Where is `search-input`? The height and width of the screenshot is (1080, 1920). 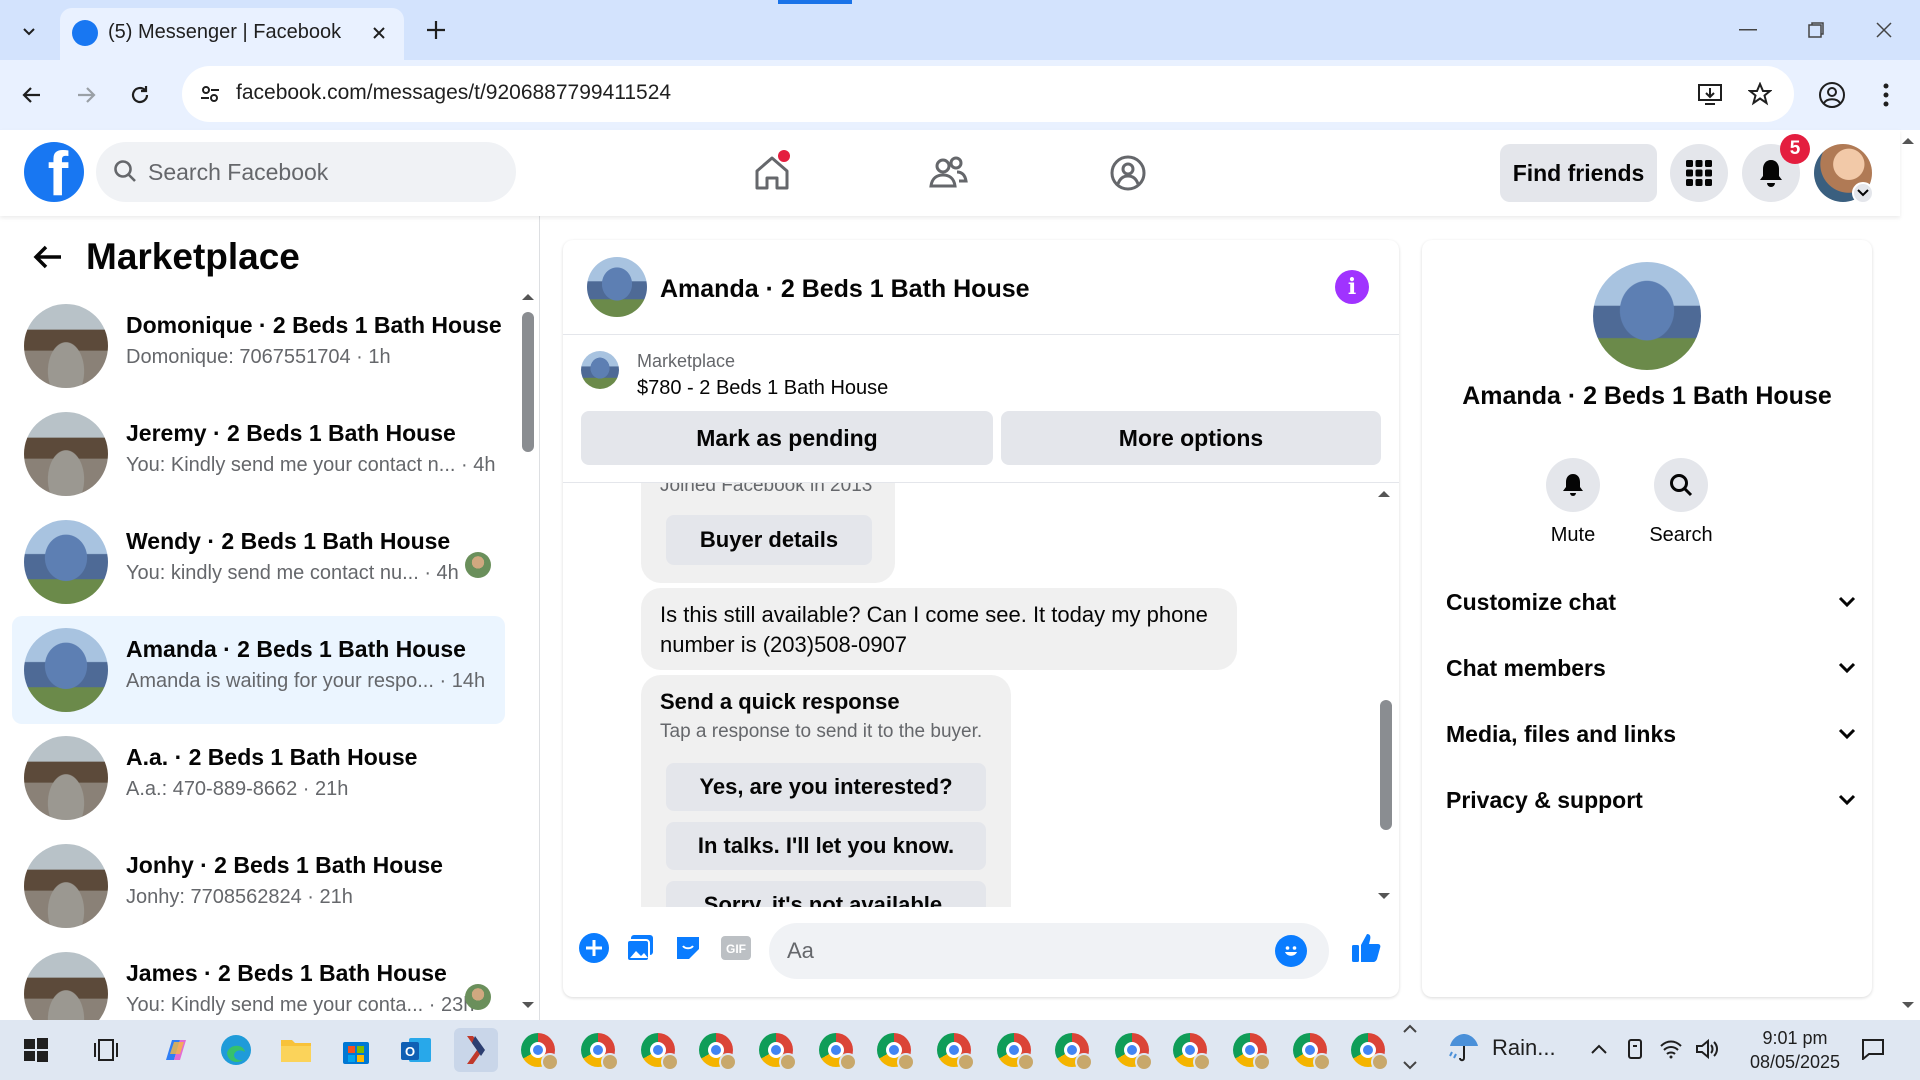 search-input is located at coordinates (323, 172).